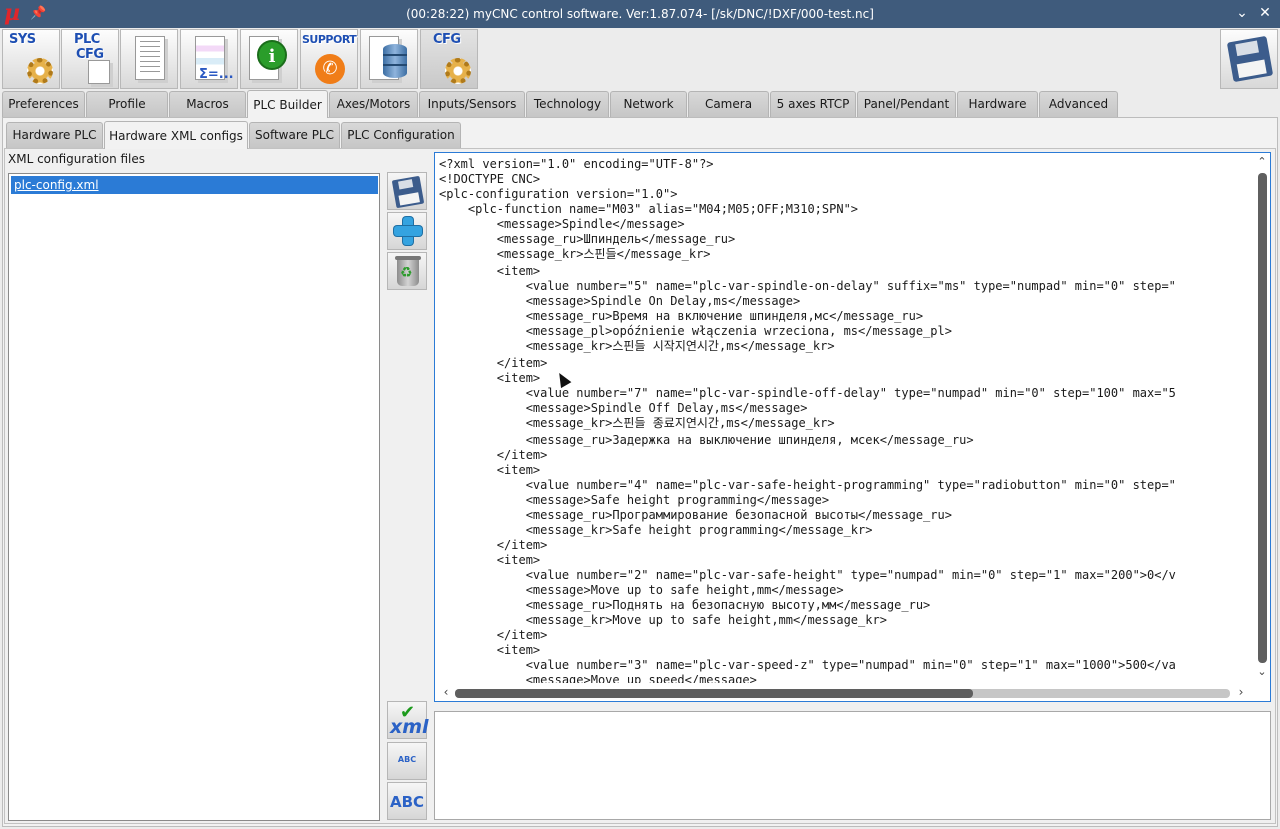 The width and height of the screenshot is (1280, 829). I want to click on cfg-label: CFG, so click(447, 39).